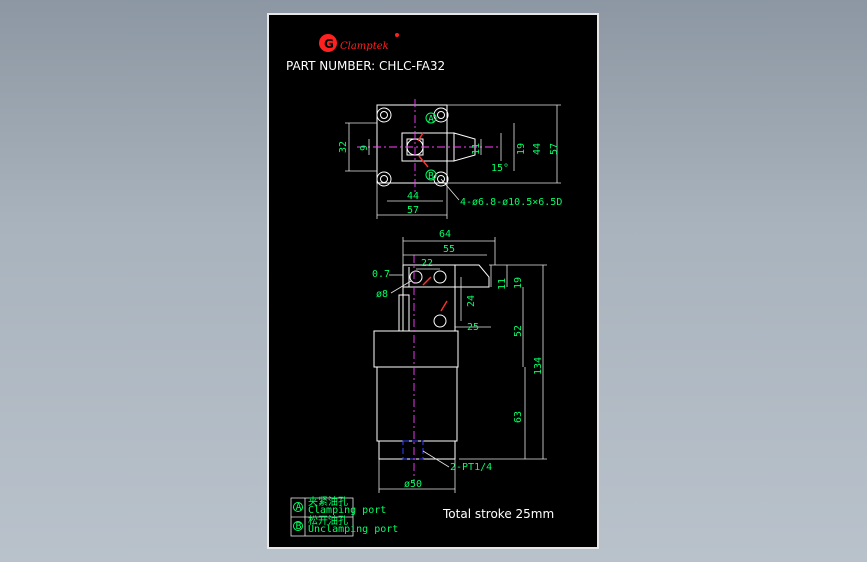  Describe the element at coordinates (416, 349) in the screenshot. I see `cylinder-flange` at that location.